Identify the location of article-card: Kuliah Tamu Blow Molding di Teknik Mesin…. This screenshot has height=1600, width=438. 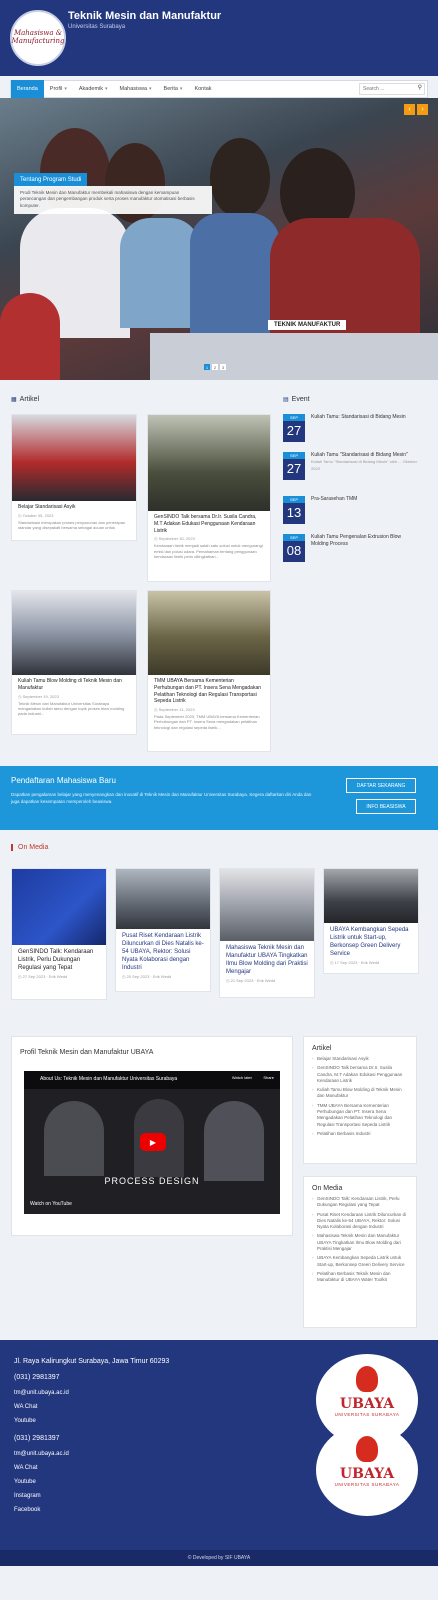
(74, 662).